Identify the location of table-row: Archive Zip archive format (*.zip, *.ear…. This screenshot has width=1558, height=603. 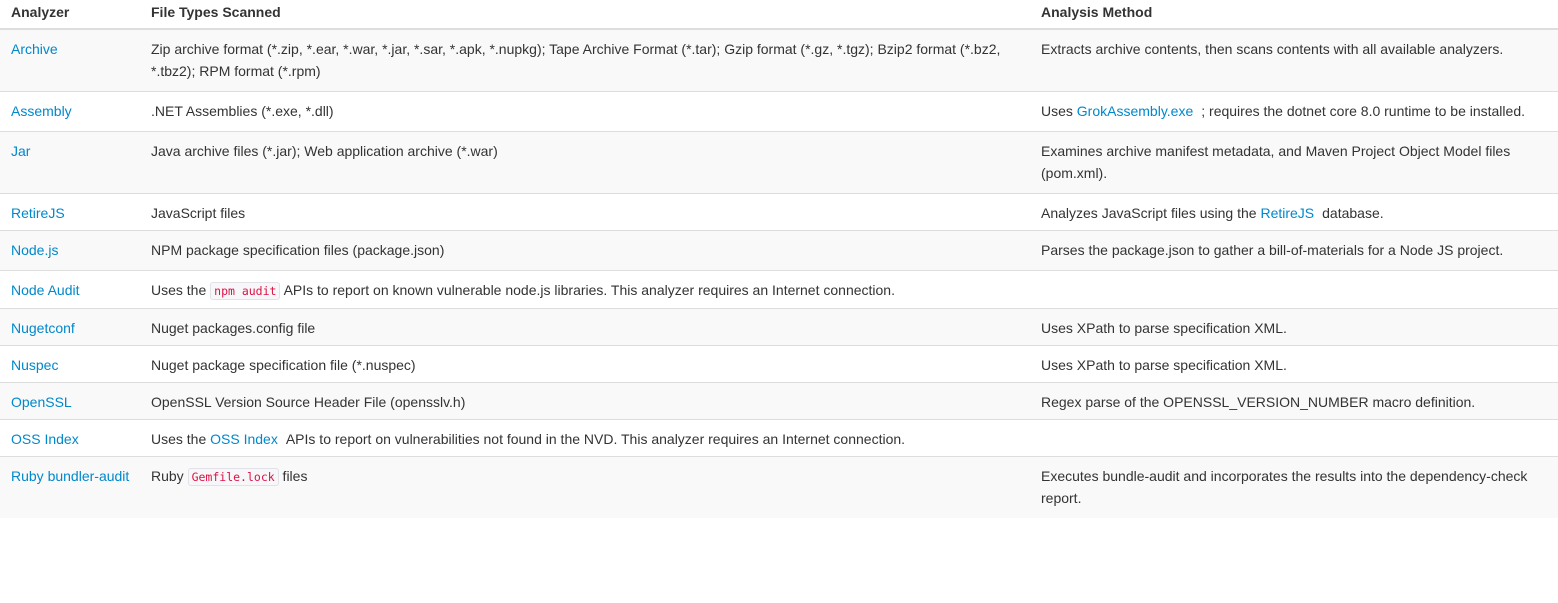
(779, 60).